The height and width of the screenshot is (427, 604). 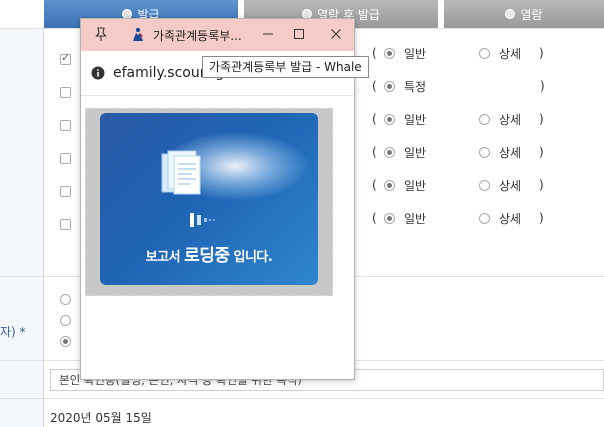 What do you see at coordinates (209, 199) in the screenshot?
I see `loading-banner: 보고서 로딩중 입니다.` at bounding box center [209, 199].